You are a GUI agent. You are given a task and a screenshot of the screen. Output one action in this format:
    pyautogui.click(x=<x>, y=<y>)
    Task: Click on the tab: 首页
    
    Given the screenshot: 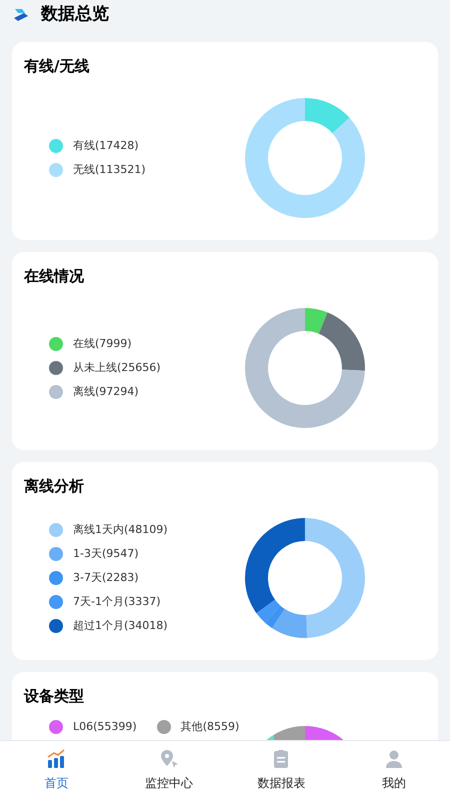 What is the action you would take?
    pyautogui.click(x=56, y=770)
    